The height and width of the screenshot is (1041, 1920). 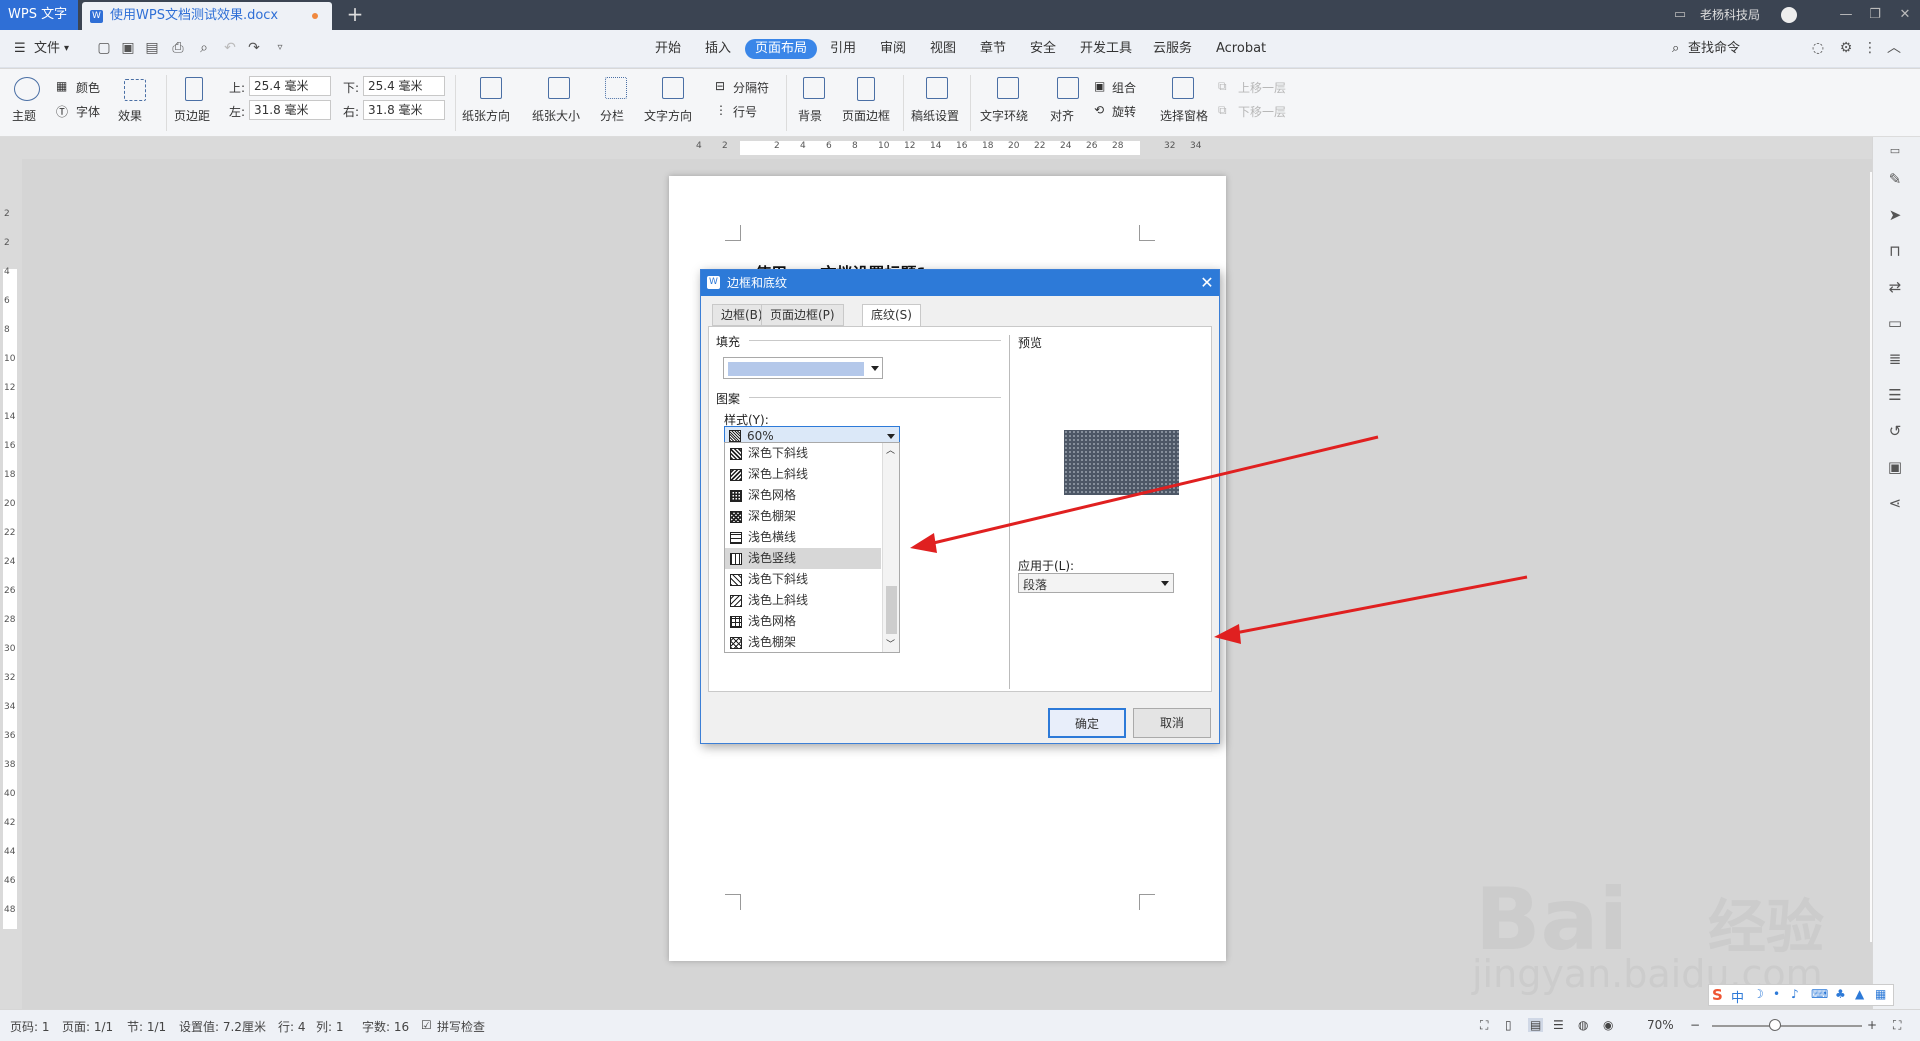 What do you see at coordinates (1737, 996) in the screenshot?
I see `ime-mode-label: 中` at bounding box center [1737, 996].